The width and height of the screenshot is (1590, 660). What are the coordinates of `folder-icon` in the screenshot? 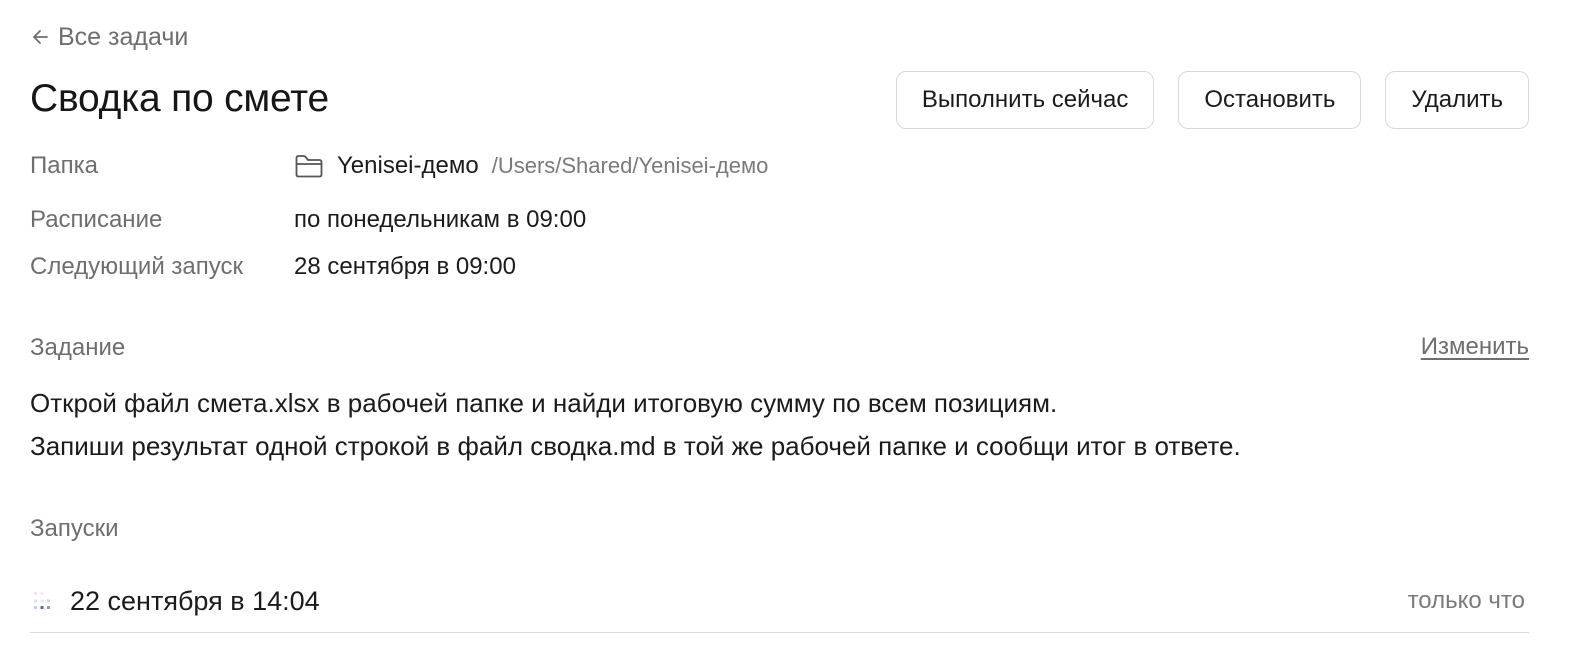 It's located at (309, 166).